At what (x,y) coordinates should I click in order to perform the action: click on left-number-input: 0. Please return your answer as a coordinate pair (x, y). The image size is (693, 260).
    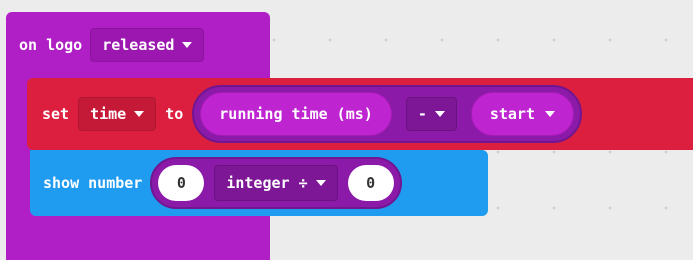
    Looking at the image, I should click on (181, 183).